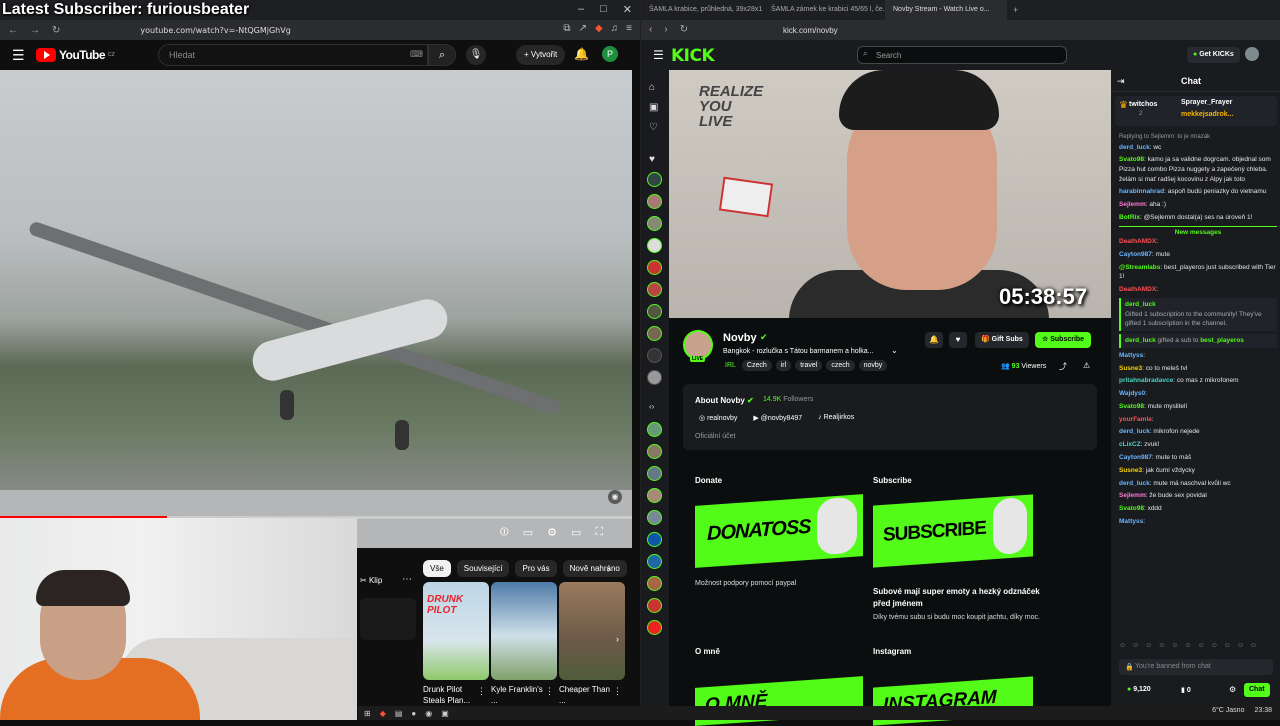 The image size is (1280, 726). I want to click on app-icon: ●, so click(413, 713).